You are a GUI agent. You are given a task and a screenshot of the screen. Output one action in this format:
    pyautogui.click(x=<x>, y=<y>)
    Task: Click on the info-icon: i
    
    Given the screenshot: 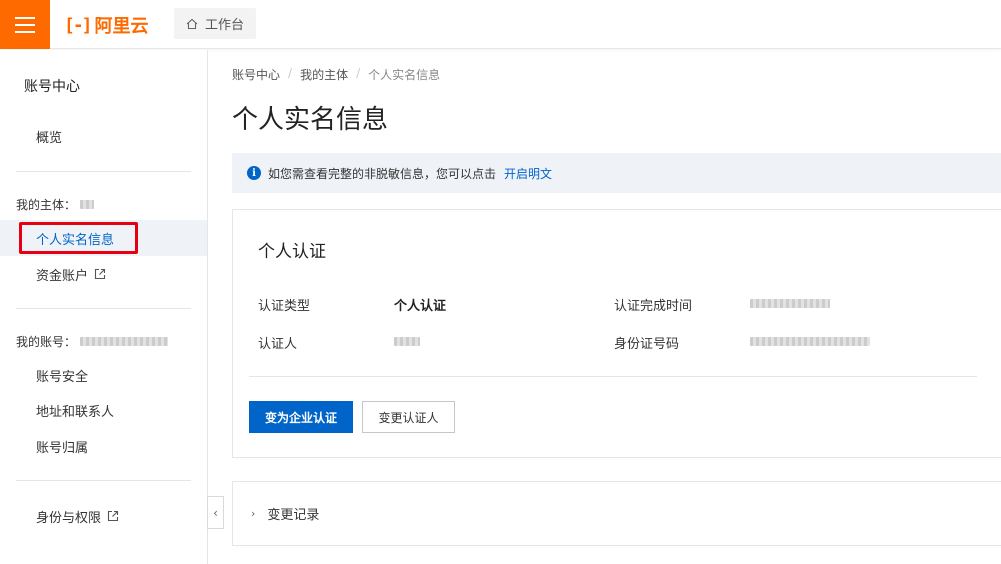 What is the action you would take?
    pyautogui.click(x=254, y=173)
    